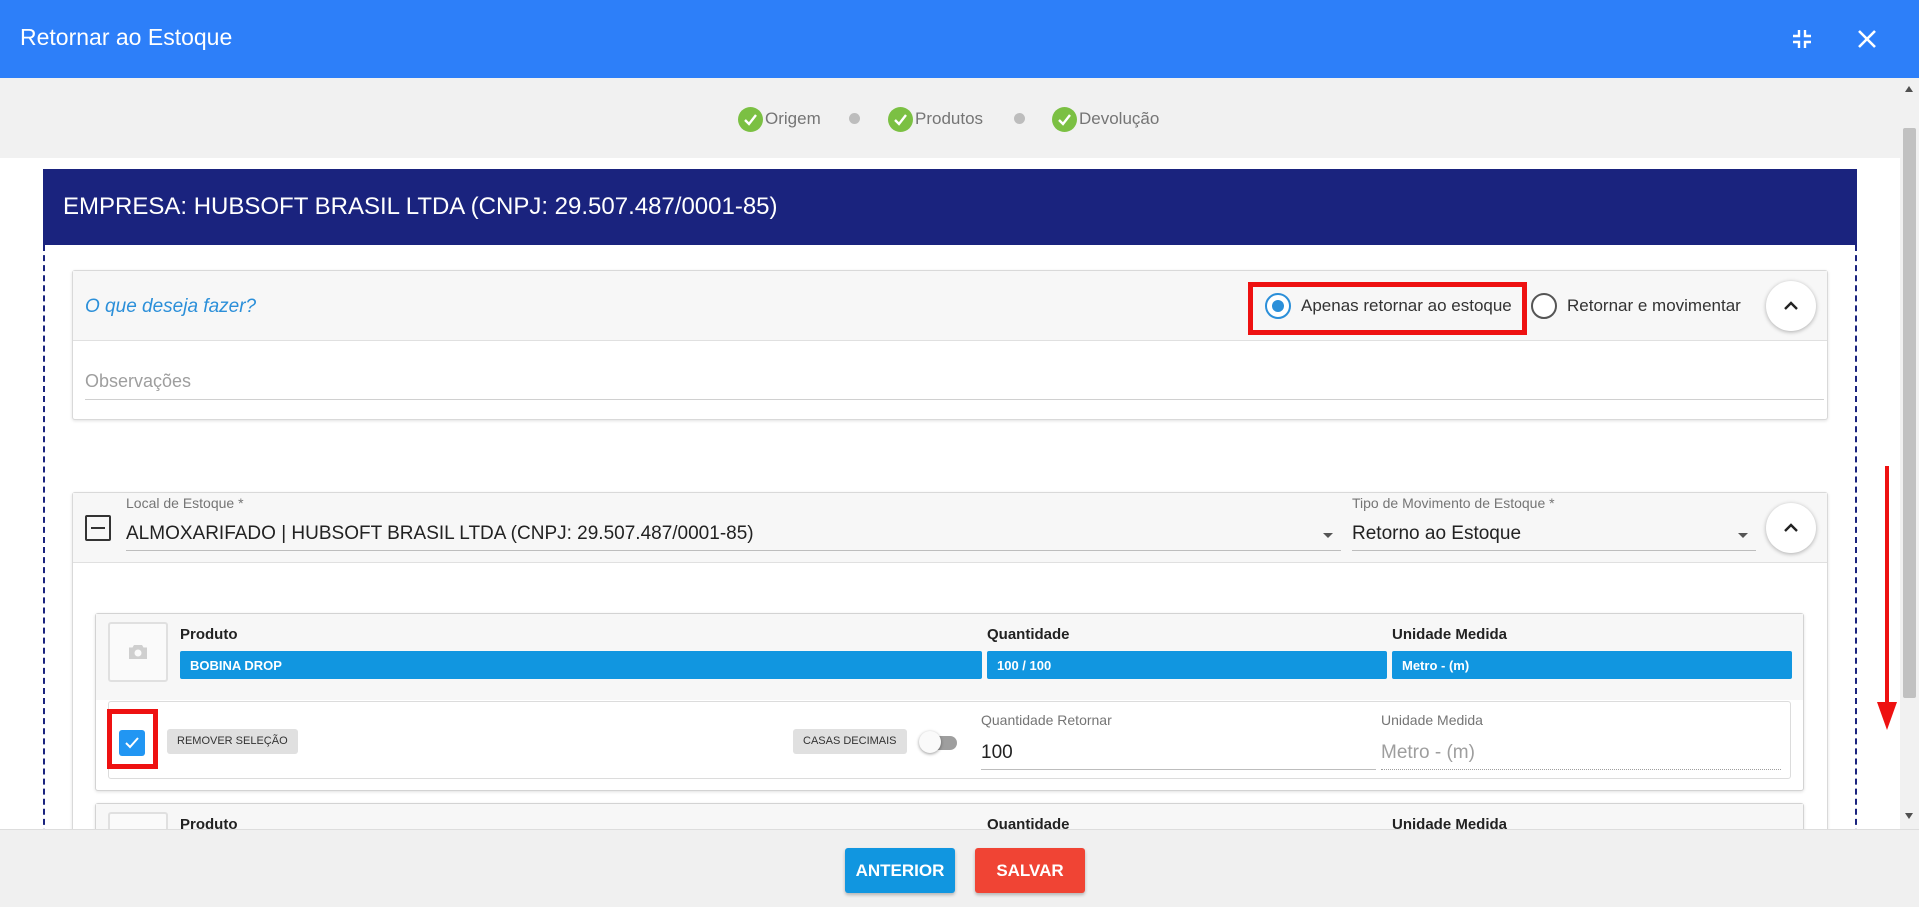 This screenshot has width=1919, height=907. I want to click on step-label: Devolução, so click(1119, 118).